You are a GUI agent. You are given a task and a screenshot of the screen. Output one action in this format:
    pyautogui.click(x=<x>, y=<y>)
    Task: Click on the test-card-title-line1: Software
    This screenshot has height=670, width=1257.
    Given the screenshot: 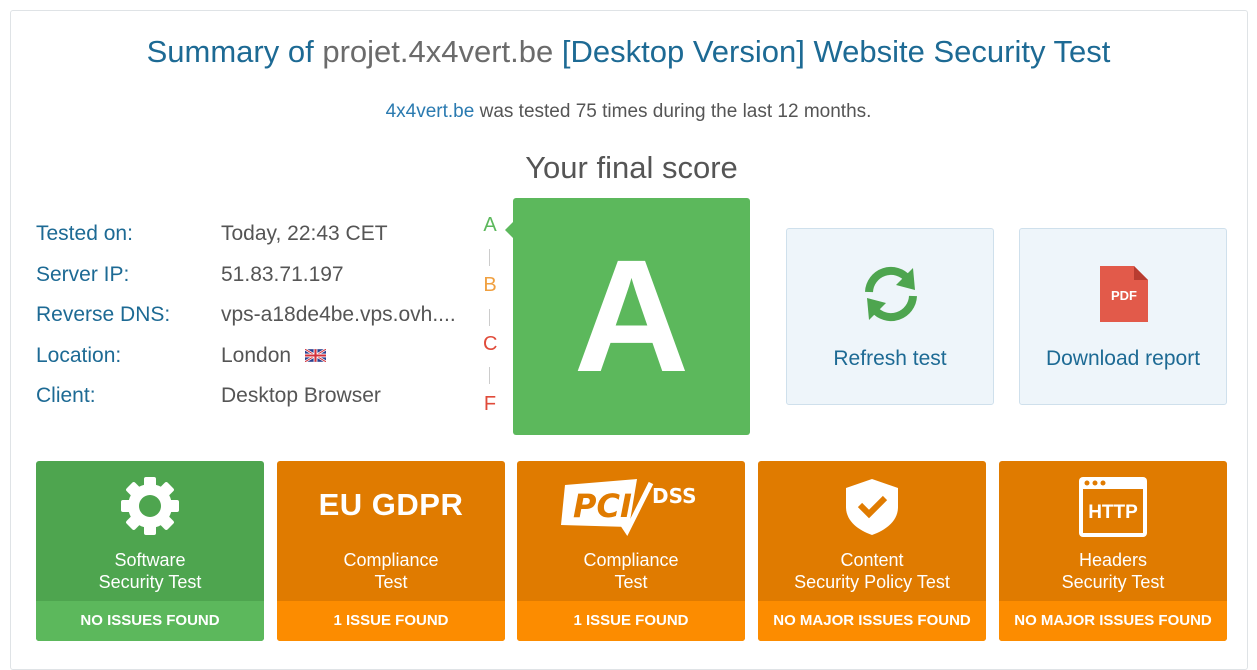 What is the action you would take?
    pyautogui.click(x=150, y=560)
    